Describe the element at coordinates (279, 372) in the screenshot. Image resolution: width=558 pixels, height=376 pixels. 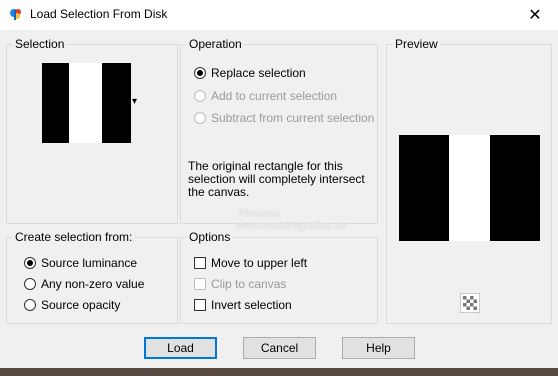
I see `background-strip` at that location.